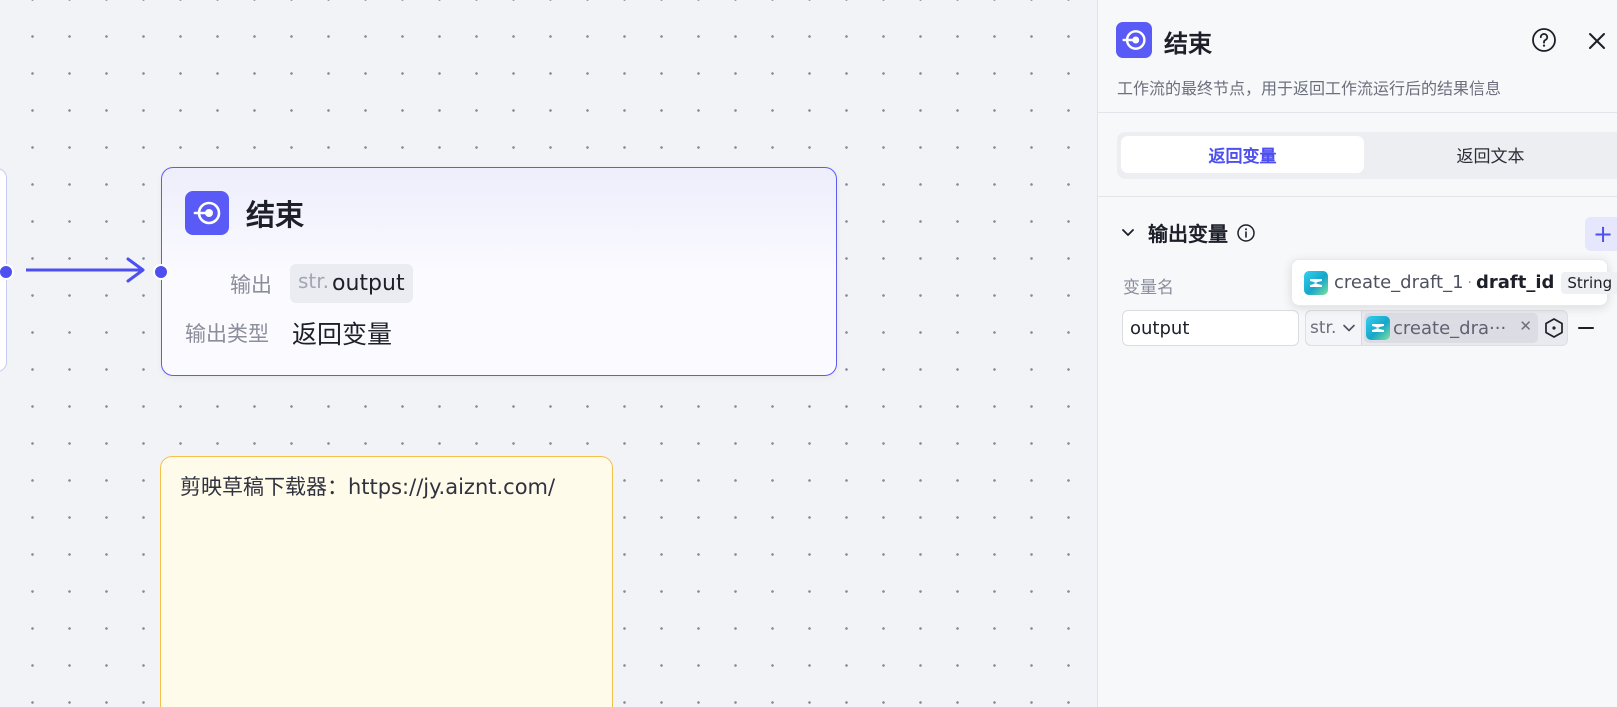  Describe the element at coordinates (1148, 288) in the screenshot. I see `variable-name-column-label: 变量名` at that location.